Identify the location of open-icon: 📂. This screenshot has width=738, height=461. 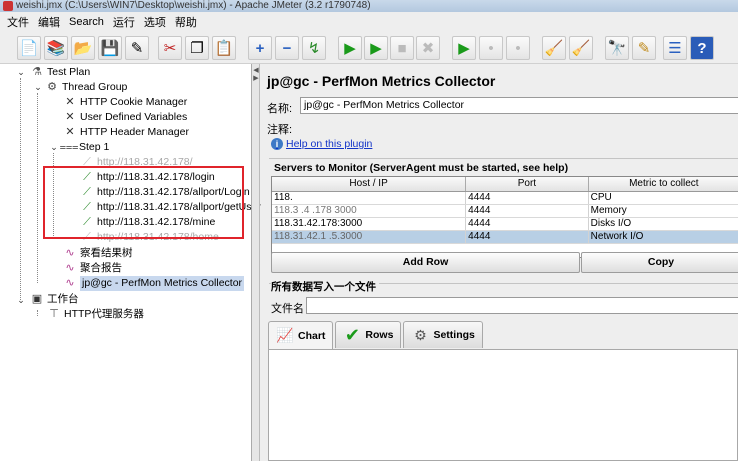
(83, 48).